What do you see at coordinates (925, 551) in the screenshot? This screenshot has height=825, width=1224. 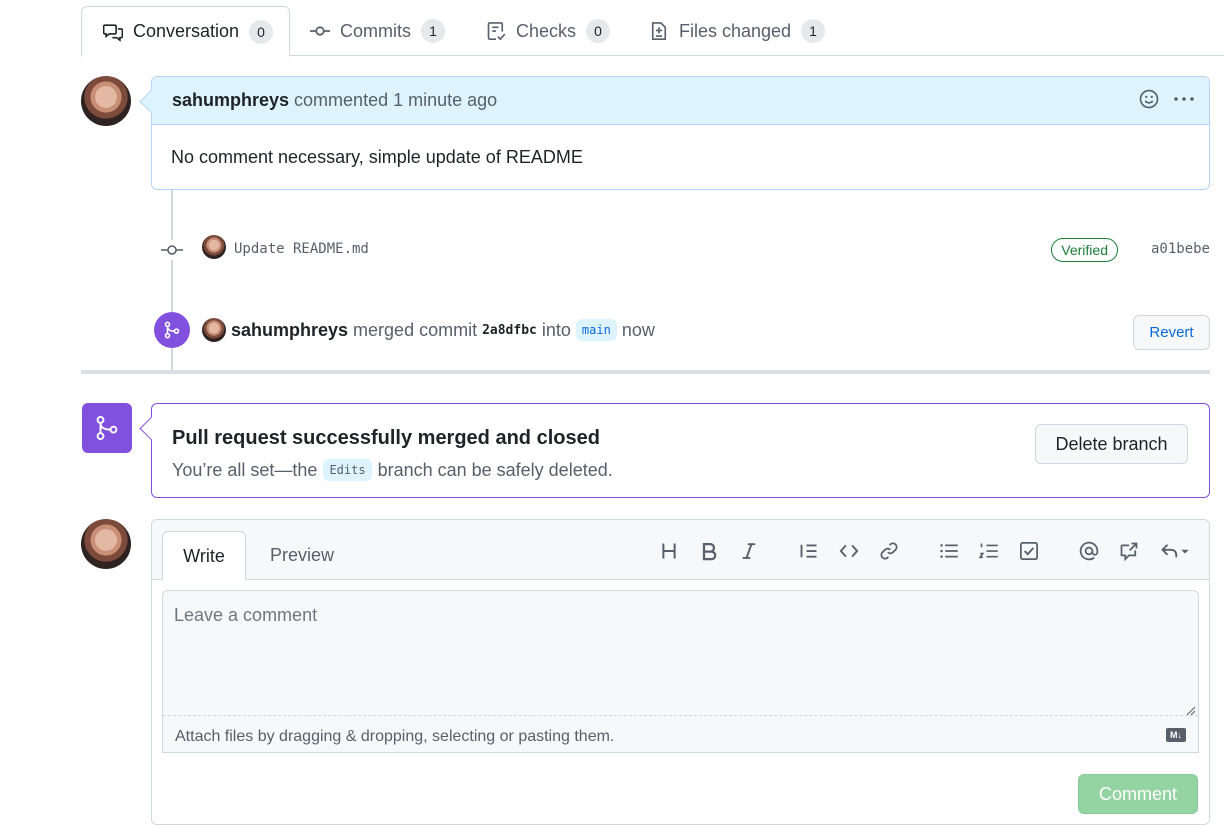 I see `markdown-toolbar` at bounding box center [925, 551].